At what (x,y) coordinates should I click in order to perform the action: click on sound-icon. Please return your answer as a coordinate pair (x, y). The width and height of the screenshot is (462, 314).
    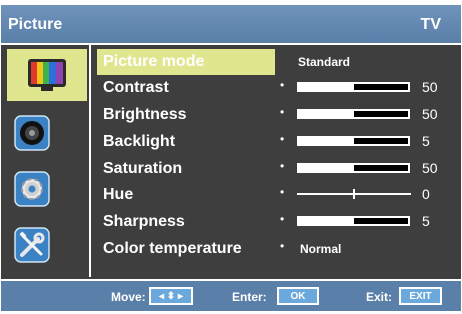
    Looking at the image, I should click on (32, 133).